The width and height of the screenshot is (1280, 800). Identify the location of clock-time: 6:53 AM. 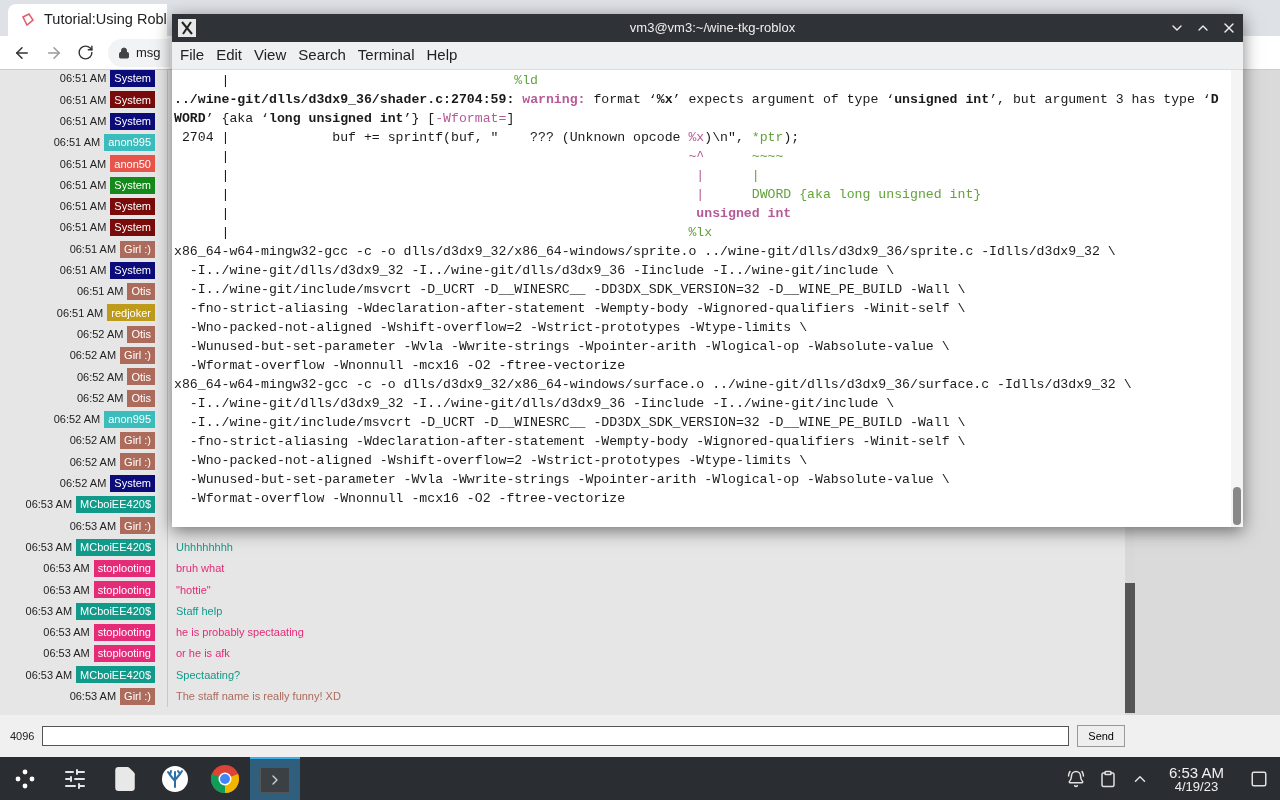
(1196, 772).